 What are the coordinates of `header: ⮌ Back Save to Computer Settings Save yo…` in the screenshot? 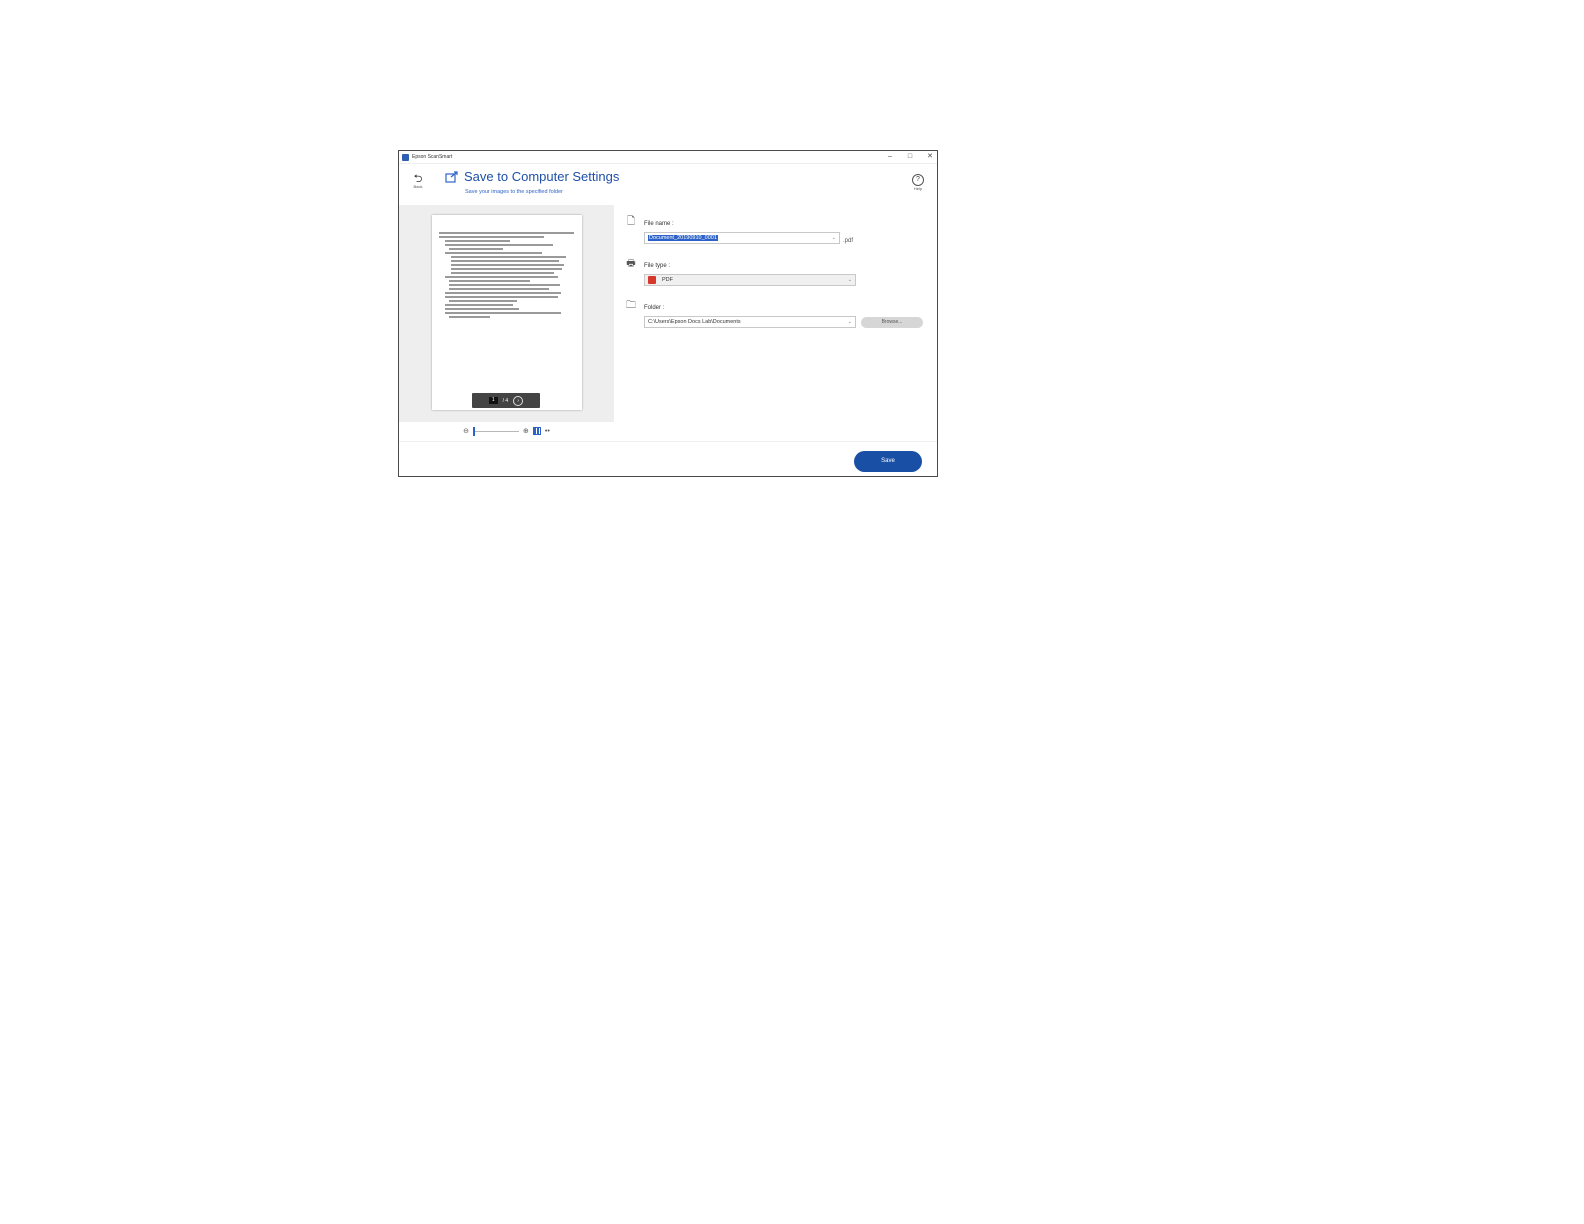 It's located at (668, 184).